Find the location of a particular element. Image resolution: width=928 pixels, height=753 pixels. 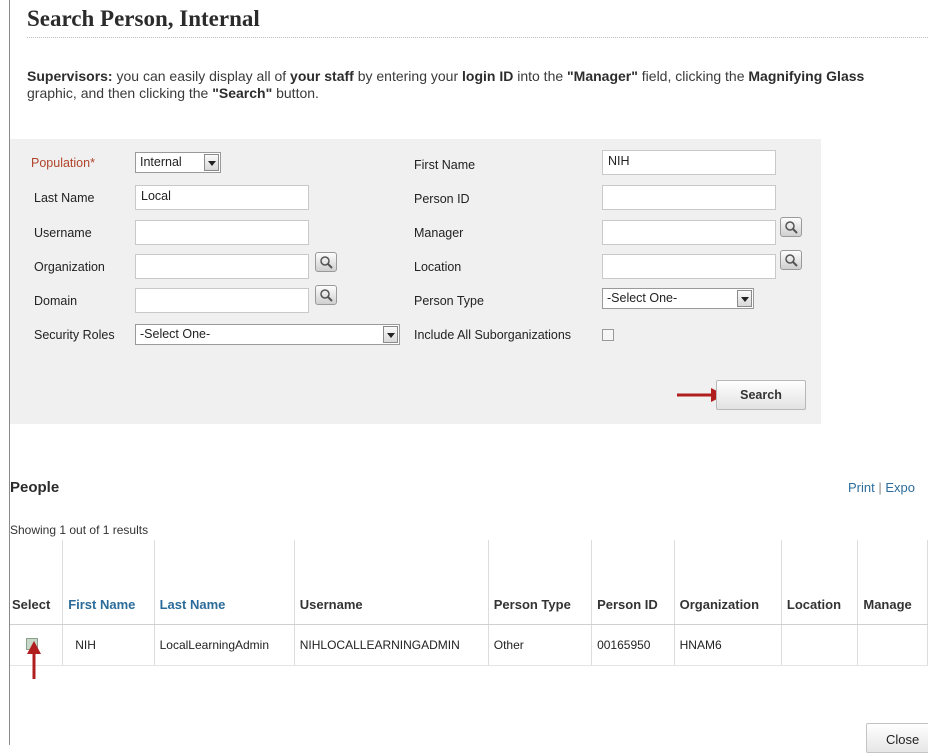

print-link: Print is located at coordinates (861, 487).